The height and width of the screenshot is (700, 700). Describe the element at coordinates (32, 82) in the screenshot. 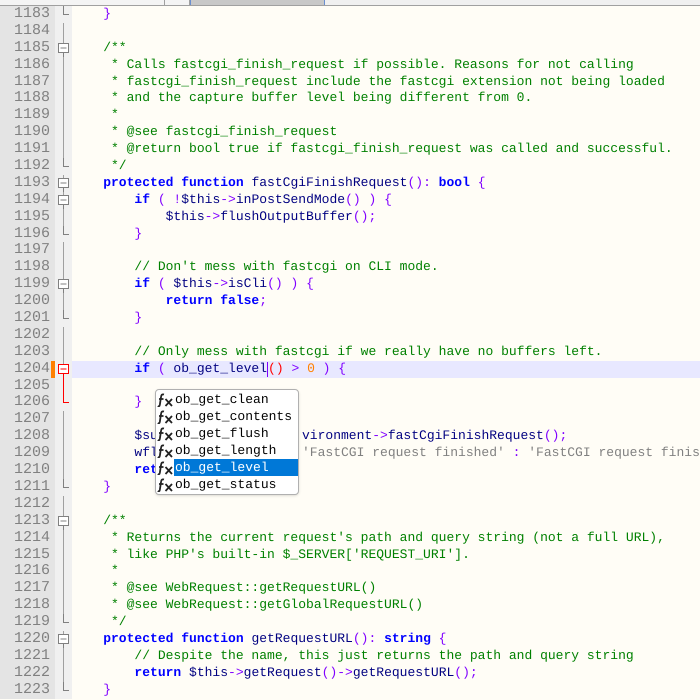

I see `line-number: 1187` at that location.